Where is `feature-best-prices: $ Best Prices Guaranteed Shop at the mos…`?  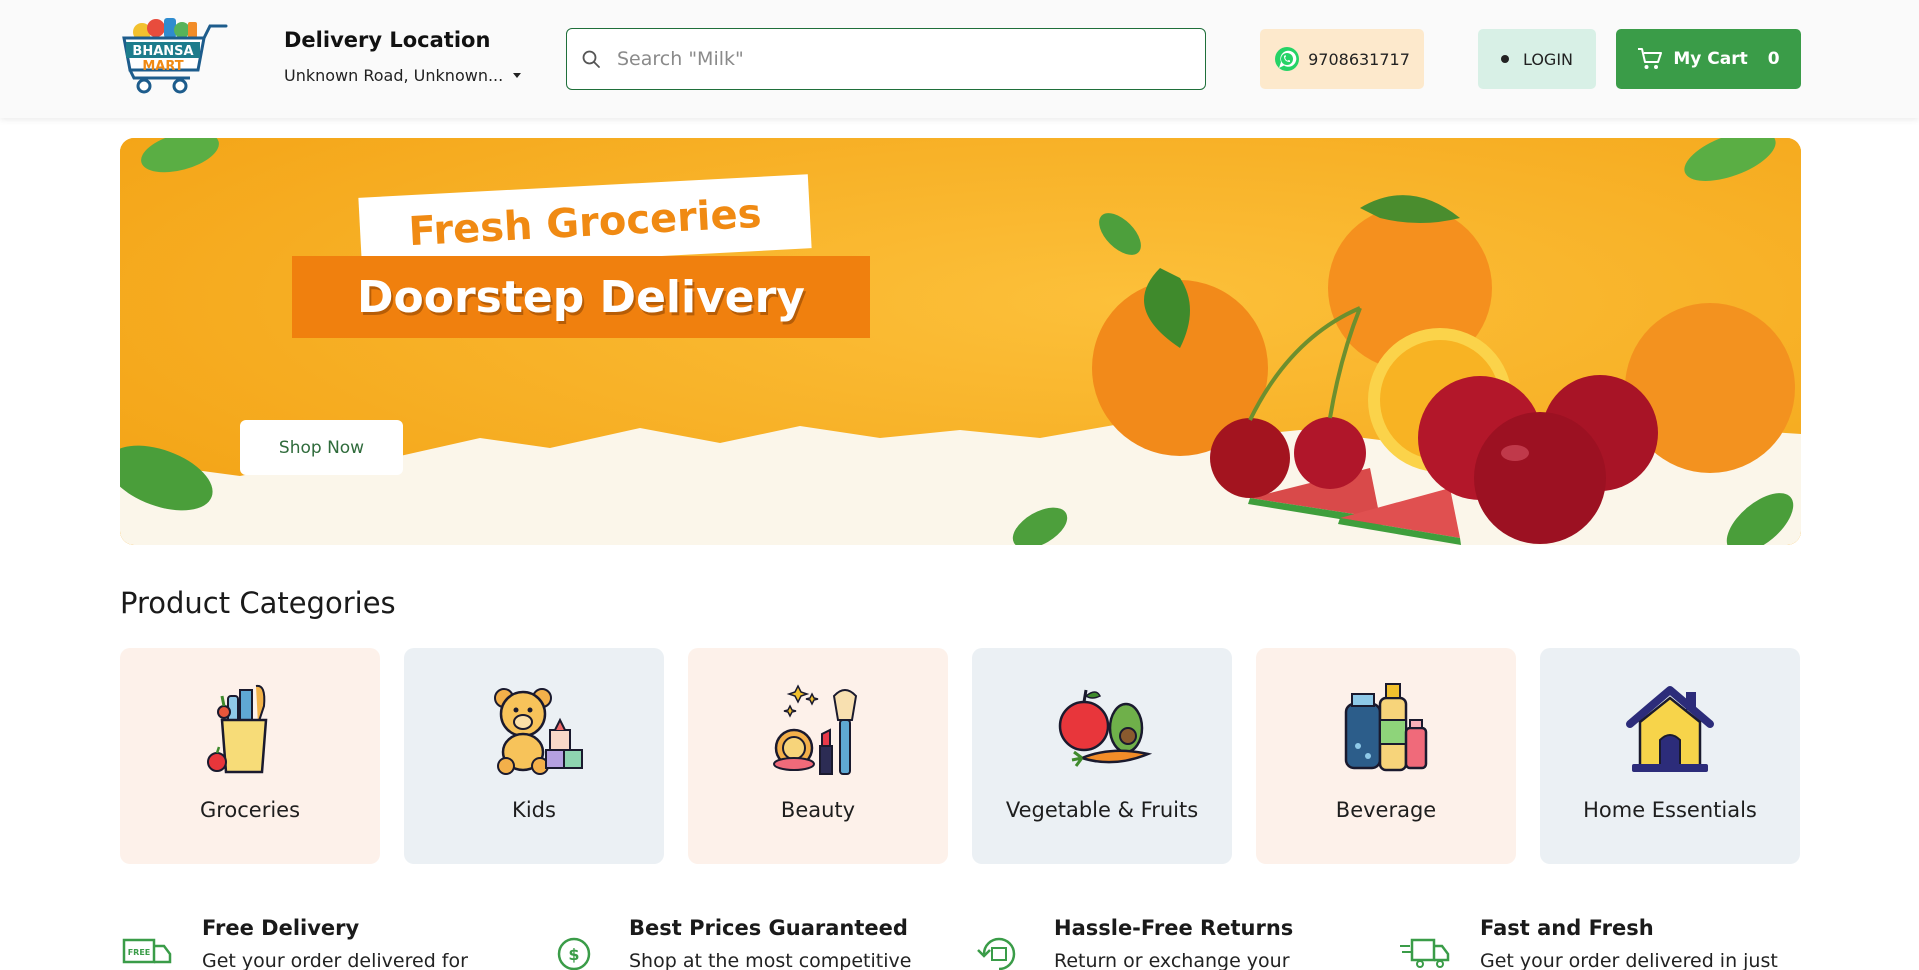 feature-best-prices: $ Best Prices Guaranteed Shop at the mos… is located at coordinates (730, 935).